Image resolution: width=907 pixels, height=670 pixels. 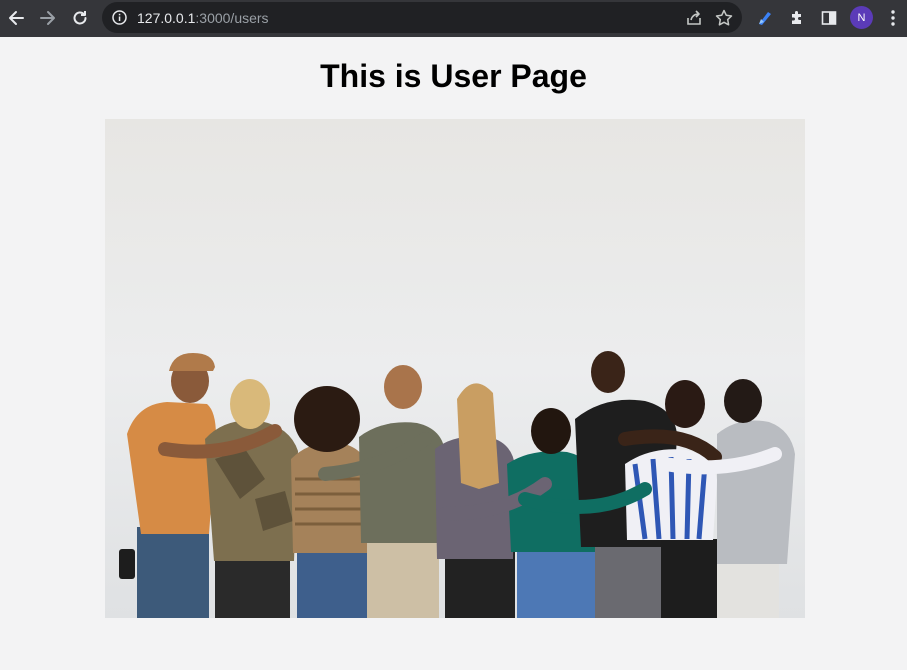 I want to click on back-button, so click(x=16, y=18).